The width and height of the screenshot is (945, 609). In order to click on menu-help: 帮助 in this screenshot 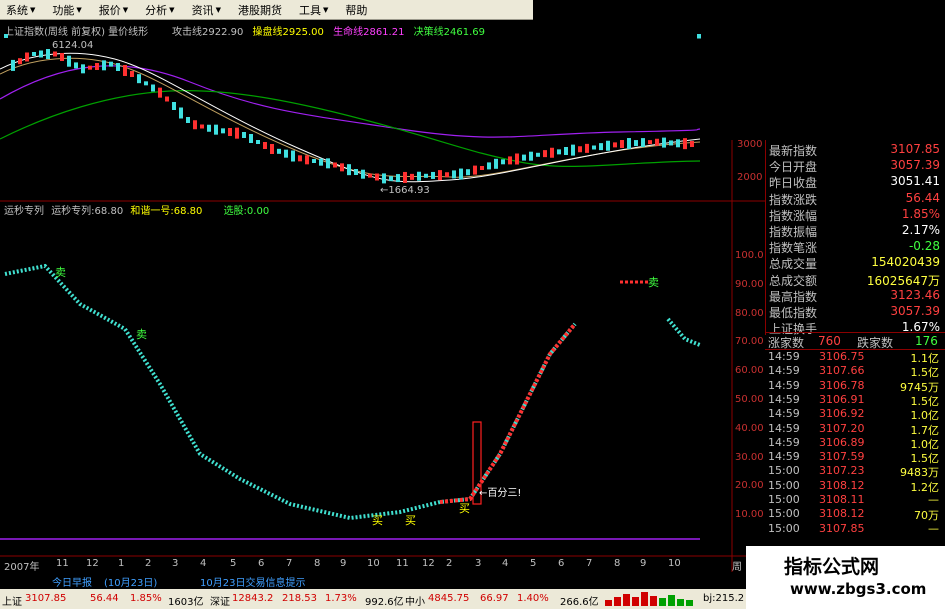, I will do `click(358, 10)`.